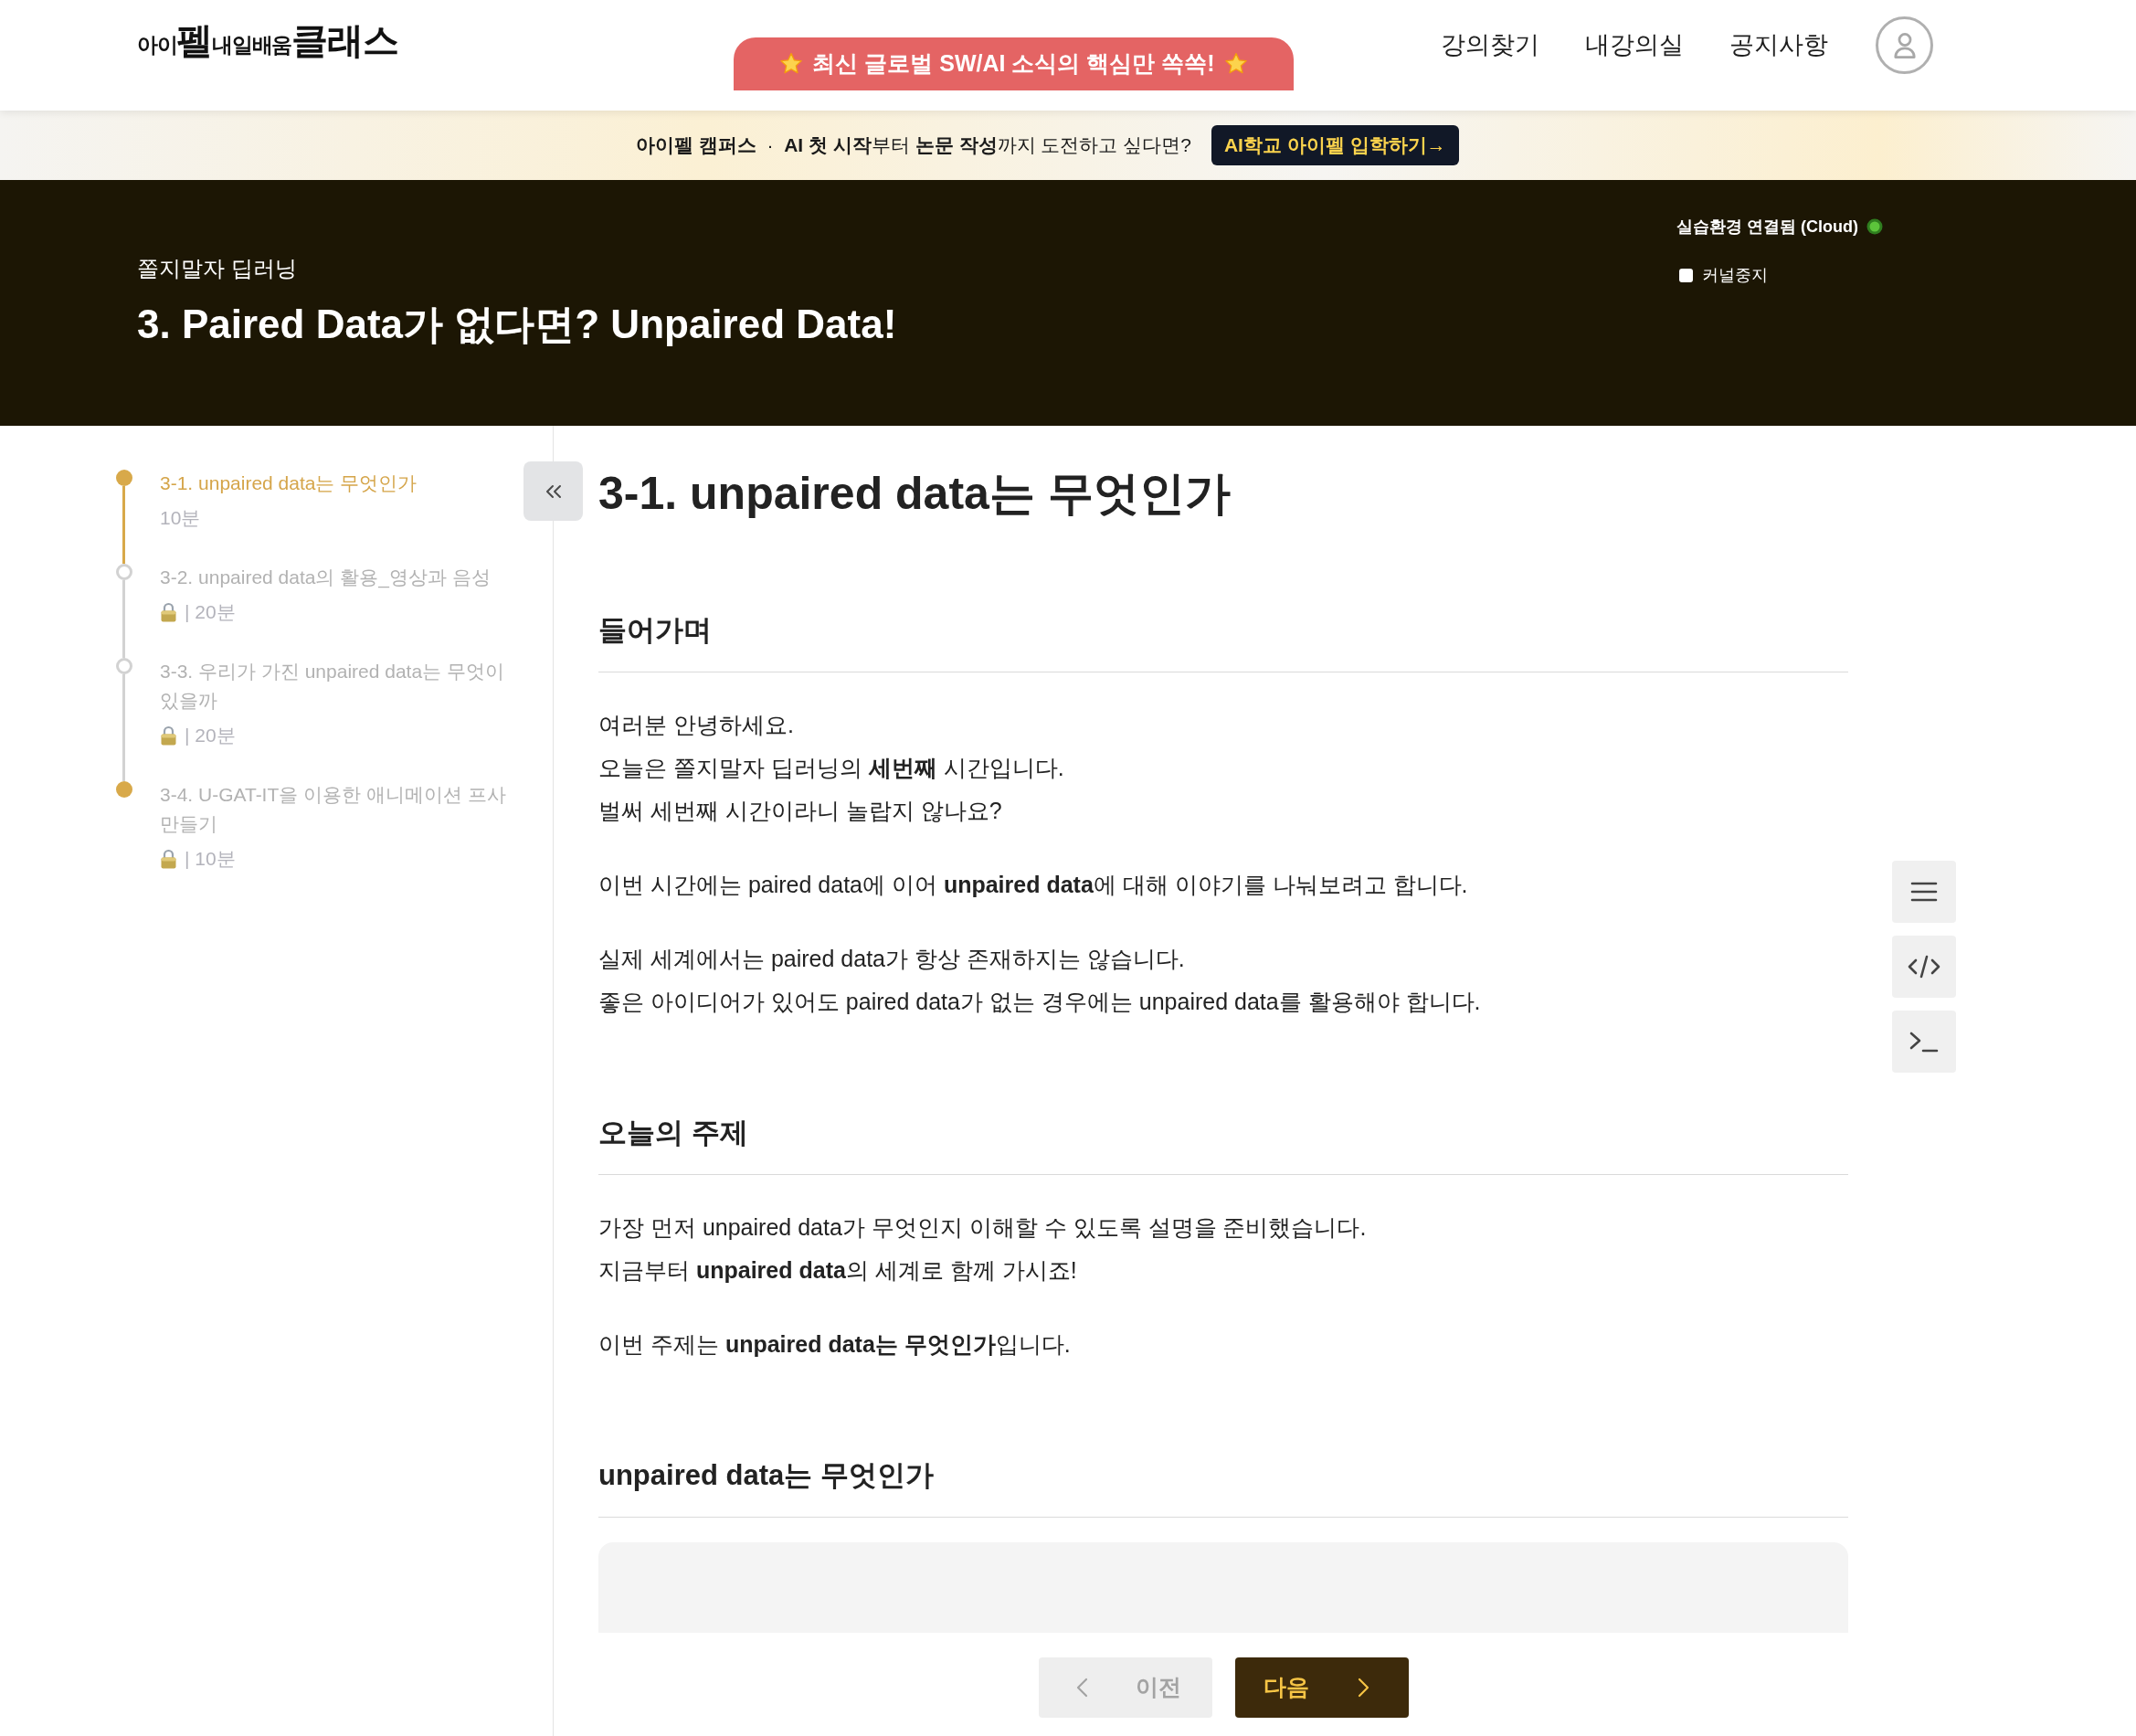 This screenshot has width=2136, height=1736. I want to click on chevron-left-icon, so click(1081, 1688).